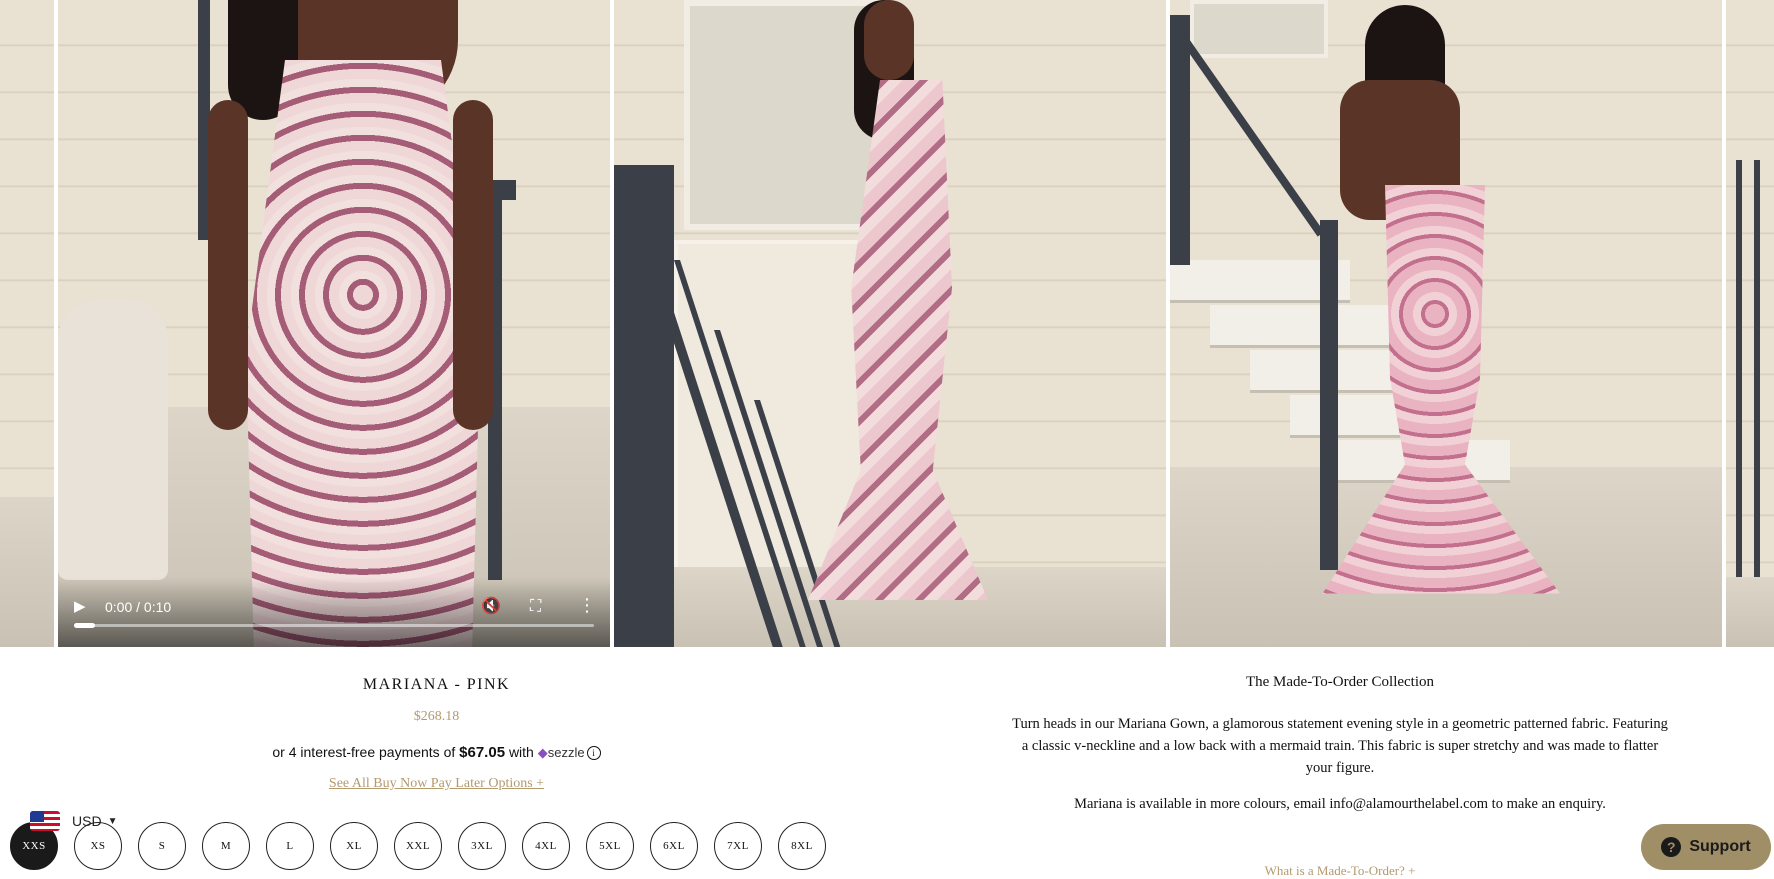 The width and height of the screenshot is (1774, 879). Describe the element at coordinates (546, 846) in the screenshot. I see `size-option-4xl: 4XL` at that location.